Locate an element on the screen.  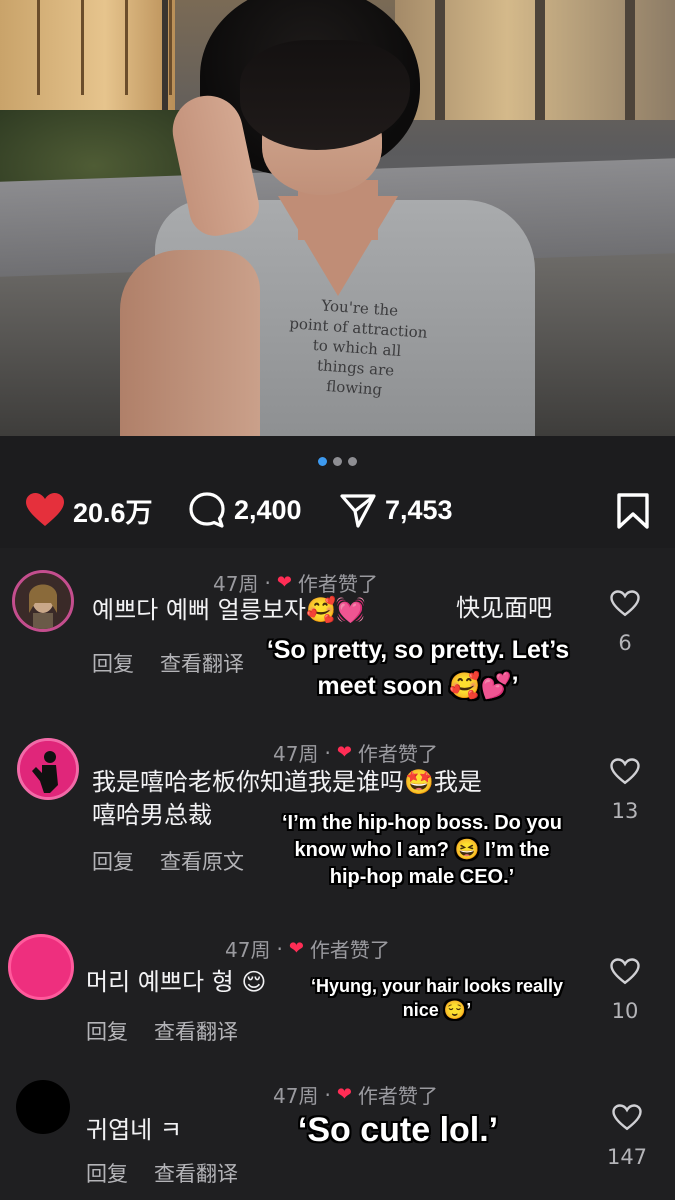
comment-text: 예쁘다 예뻐 얼릉보자🥰💓 is located at coordinates (229, 610).